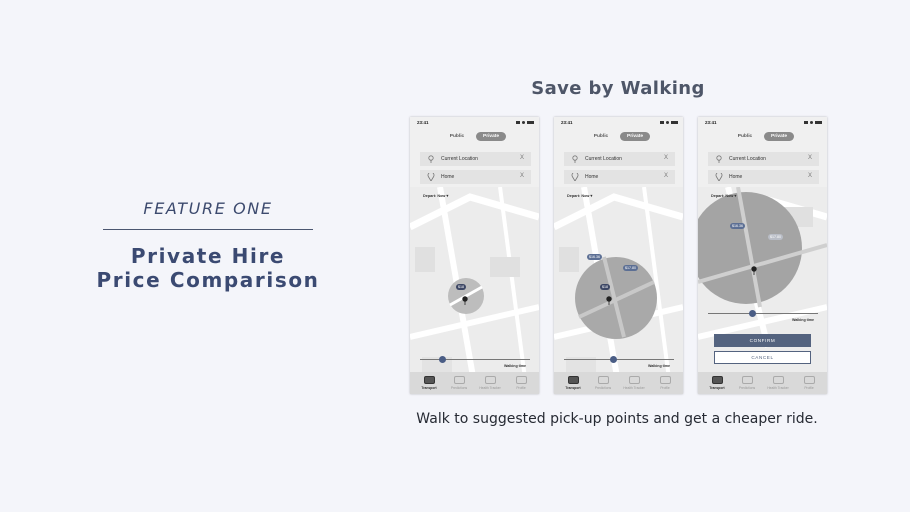 The height and width of the screenshot is (512, 910). Describe the element at coordinates (762, 340) in the screenshot. I see `confirm-button: CONFIRM` at that location.